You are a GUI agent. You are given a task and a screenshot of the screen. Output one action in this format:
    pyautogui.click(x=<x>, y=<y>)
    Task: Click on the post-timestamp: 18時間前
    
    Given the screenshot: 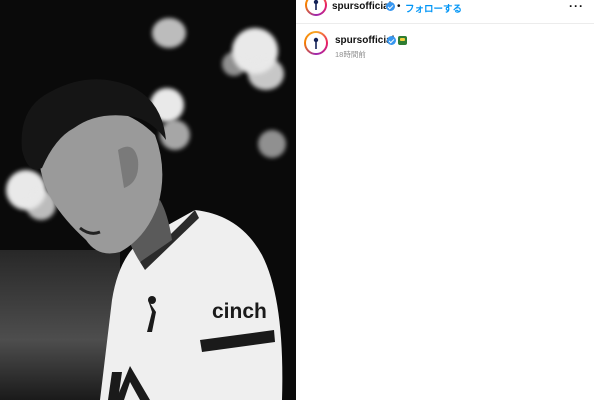 What is the action you would take?
    pyautogui.click(x=350, y=54)
    